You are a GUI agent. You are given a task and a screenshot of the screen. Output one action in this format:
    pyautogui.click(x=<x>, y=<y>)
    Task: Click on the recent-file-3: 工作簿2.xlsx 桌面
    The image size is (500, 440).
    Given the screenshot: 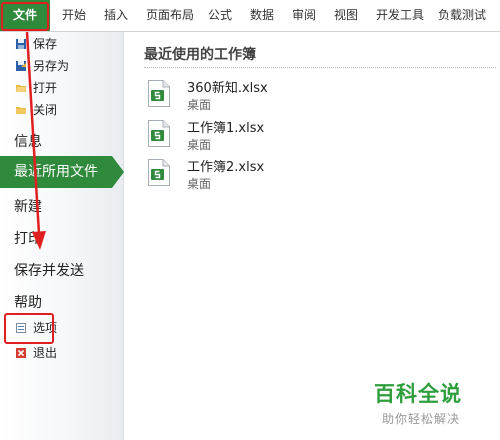 What is the action you would take?
    pyautogui.click(x=314, y=175)
    